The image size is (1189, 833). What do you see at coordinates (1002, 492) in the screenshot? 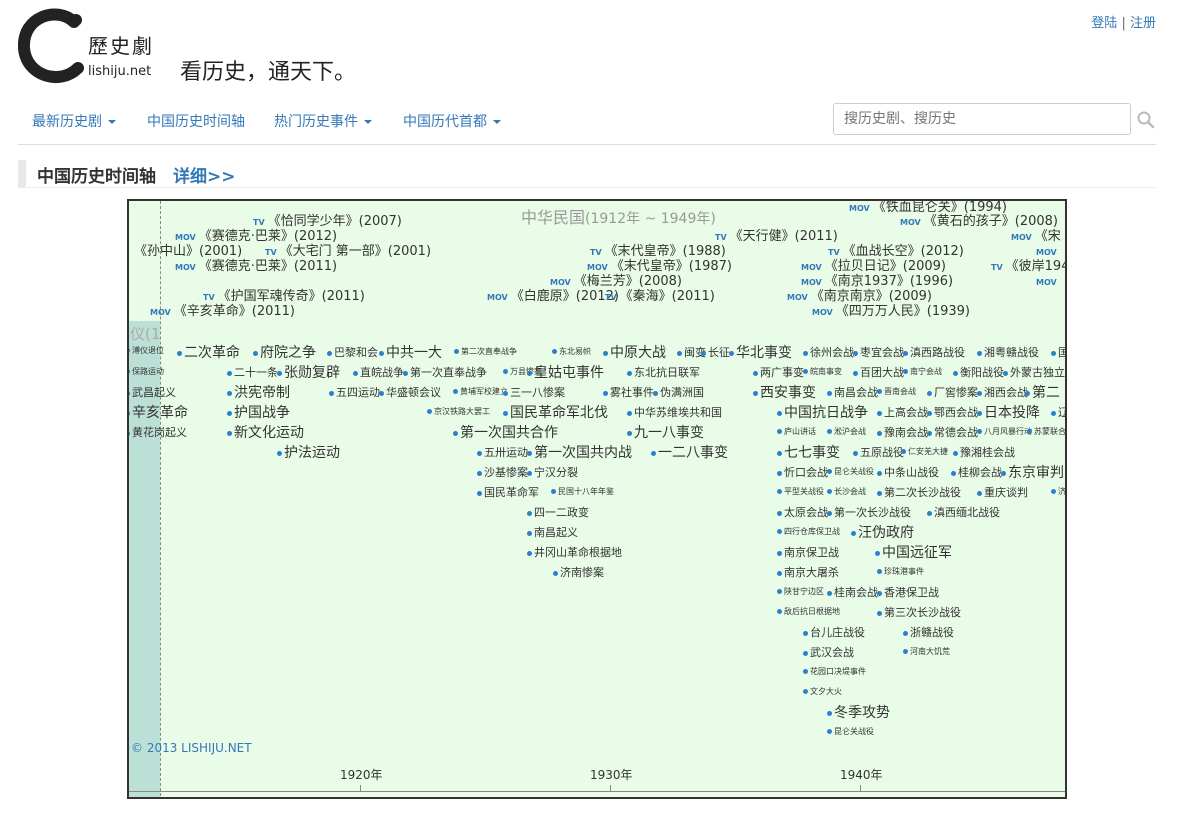
I see `timeline-event: 重庆谈判` at bounding box center [1002, 492].